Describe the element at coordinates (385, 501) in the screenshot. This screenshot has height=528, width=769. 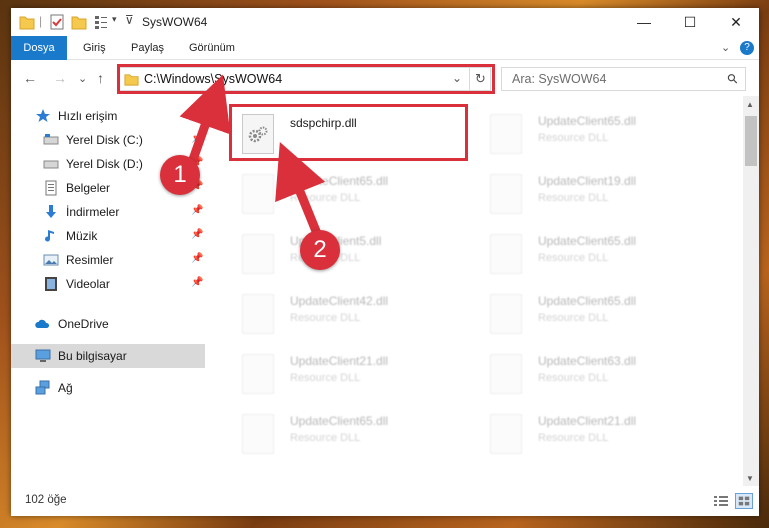
I see `status-bar: 102 öğe` at that location.